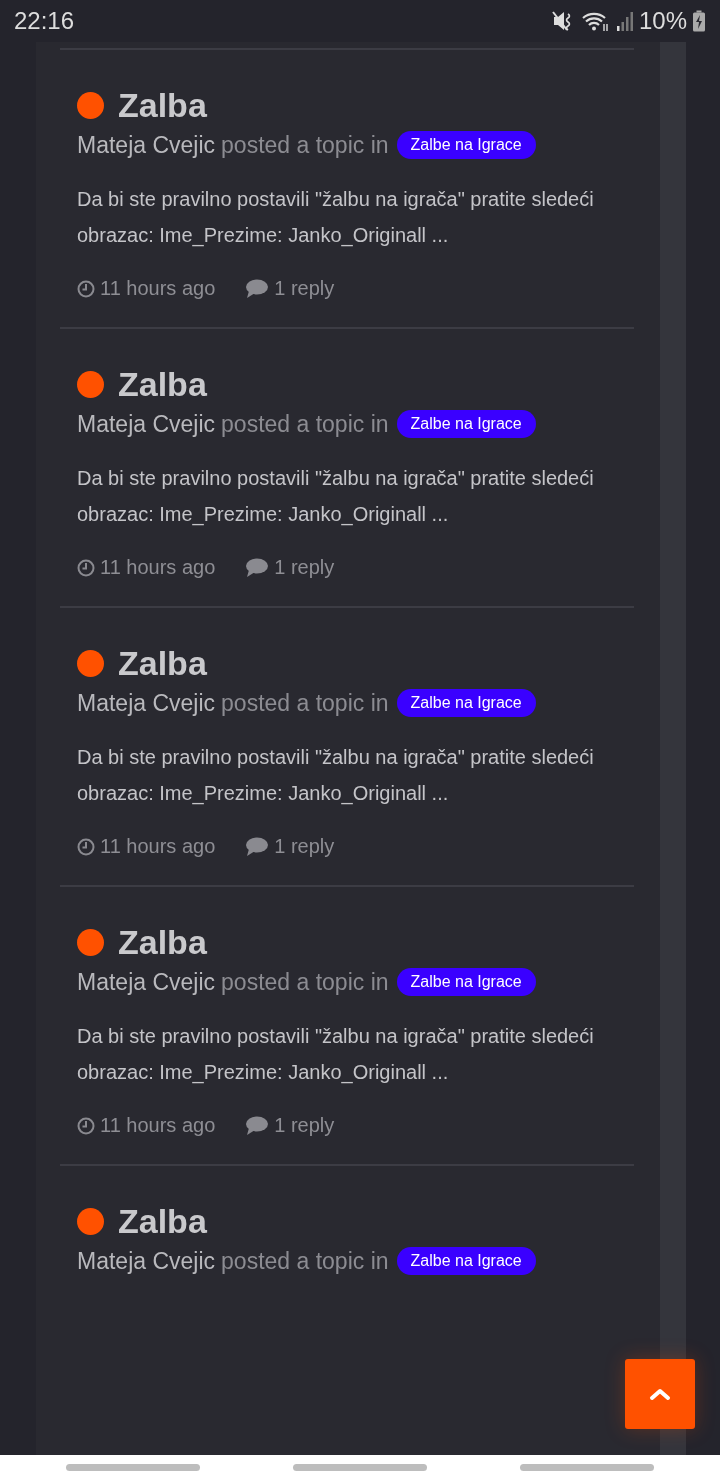 The width and height of the screenshot is (720, 1480). What do you see at coordinates (662, 21) in the screenshot?
I see `battery-percent: 10%` at bounding box center [662, 21].